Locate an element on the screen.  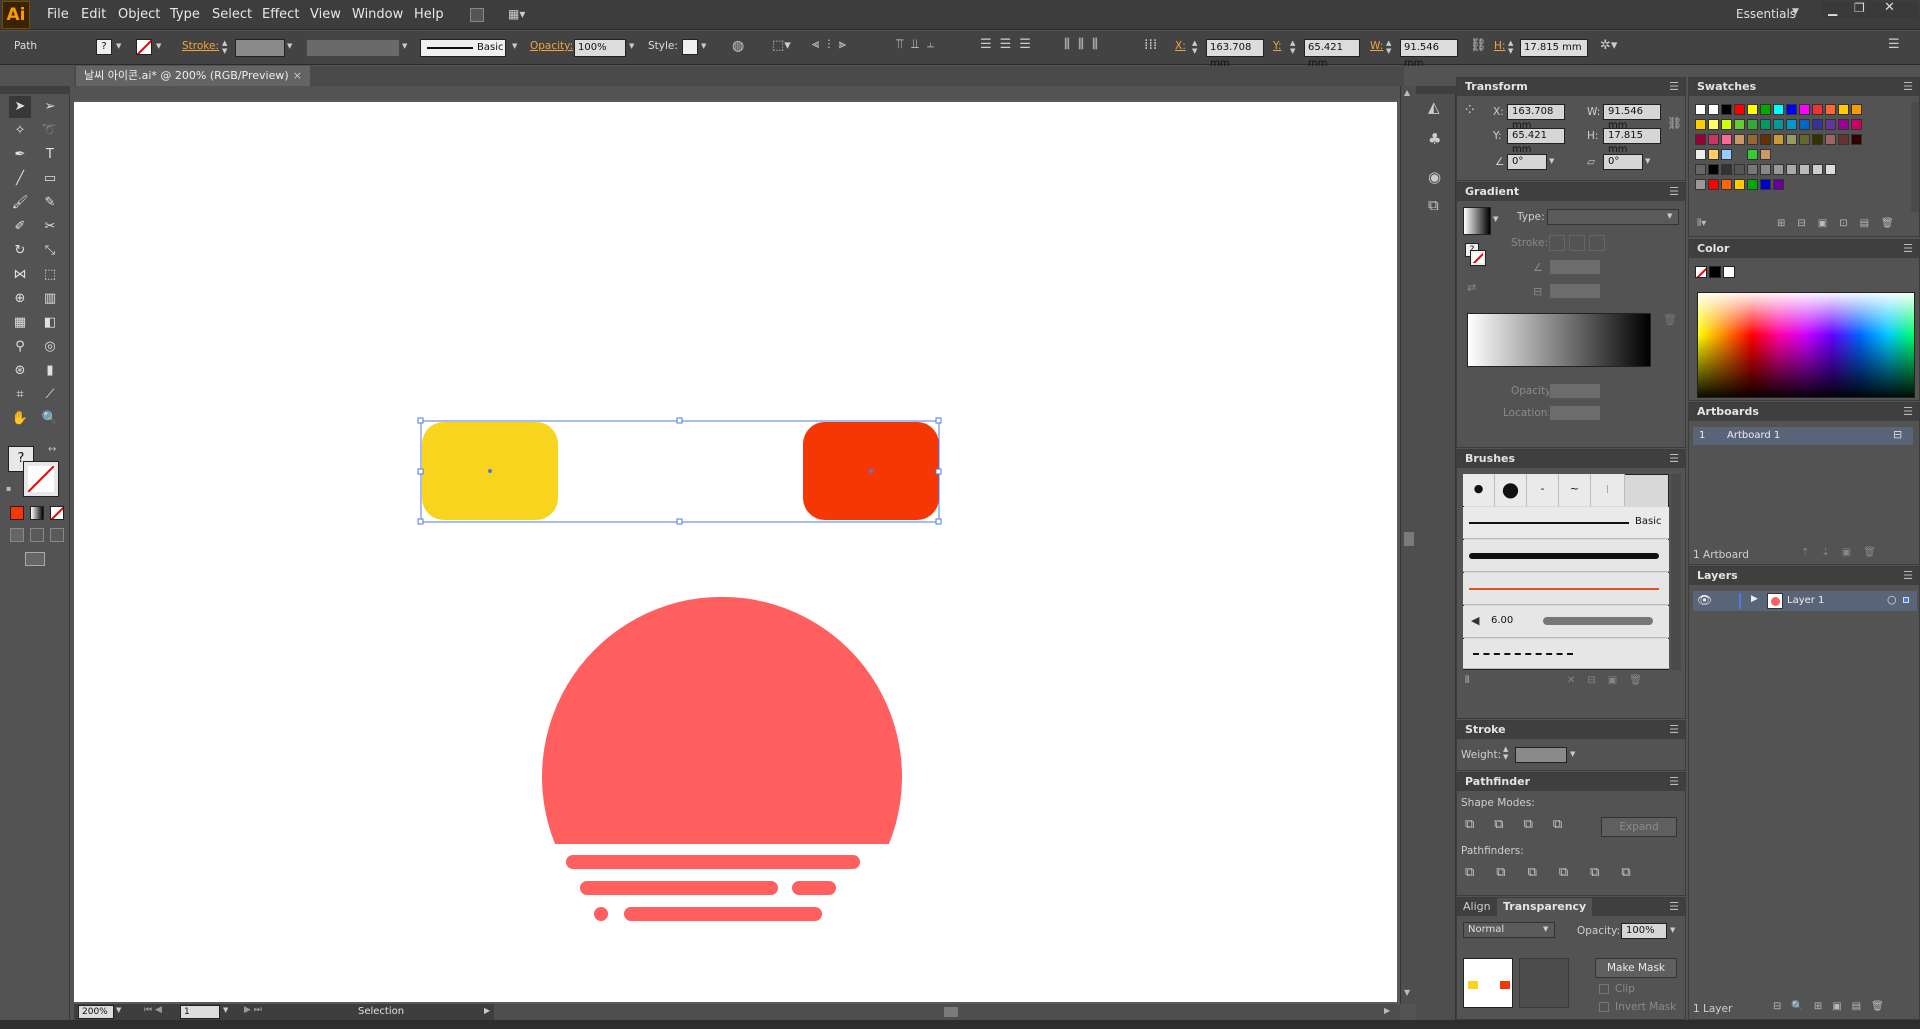
opacity-field: 100% is located at coordinates (600, 48).